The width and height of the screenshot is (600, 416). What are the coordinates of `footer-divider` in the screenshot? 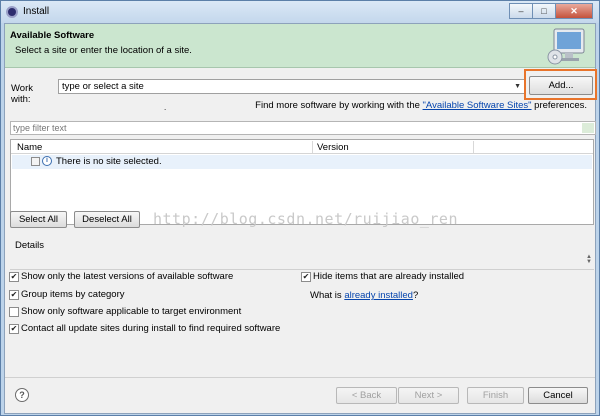 It's located at (300, 377).